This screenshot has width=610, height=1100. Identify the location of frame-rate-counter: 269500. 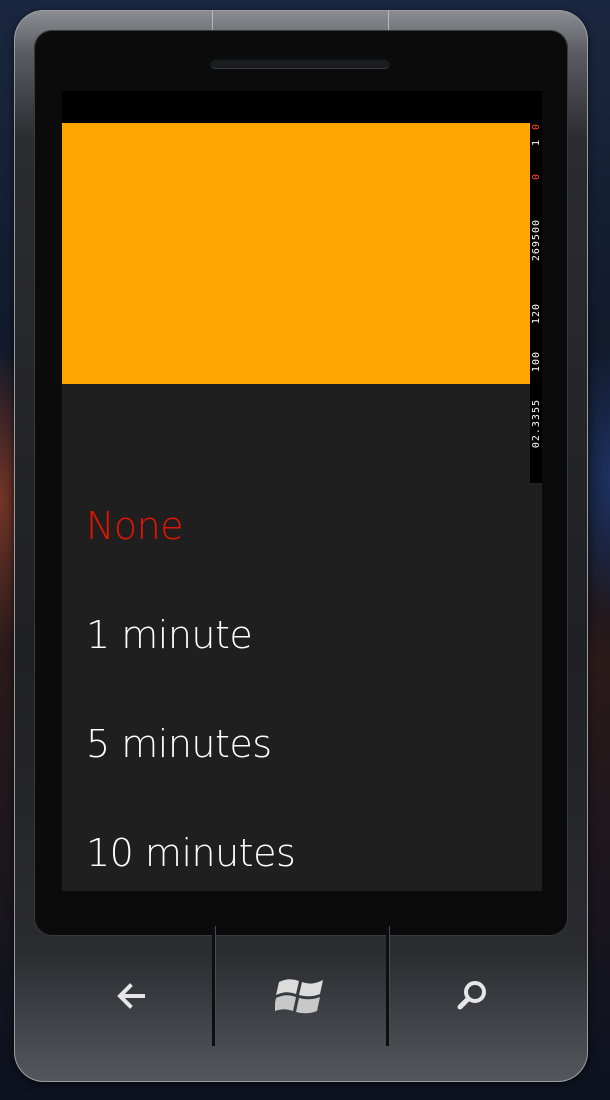
(536, 240).